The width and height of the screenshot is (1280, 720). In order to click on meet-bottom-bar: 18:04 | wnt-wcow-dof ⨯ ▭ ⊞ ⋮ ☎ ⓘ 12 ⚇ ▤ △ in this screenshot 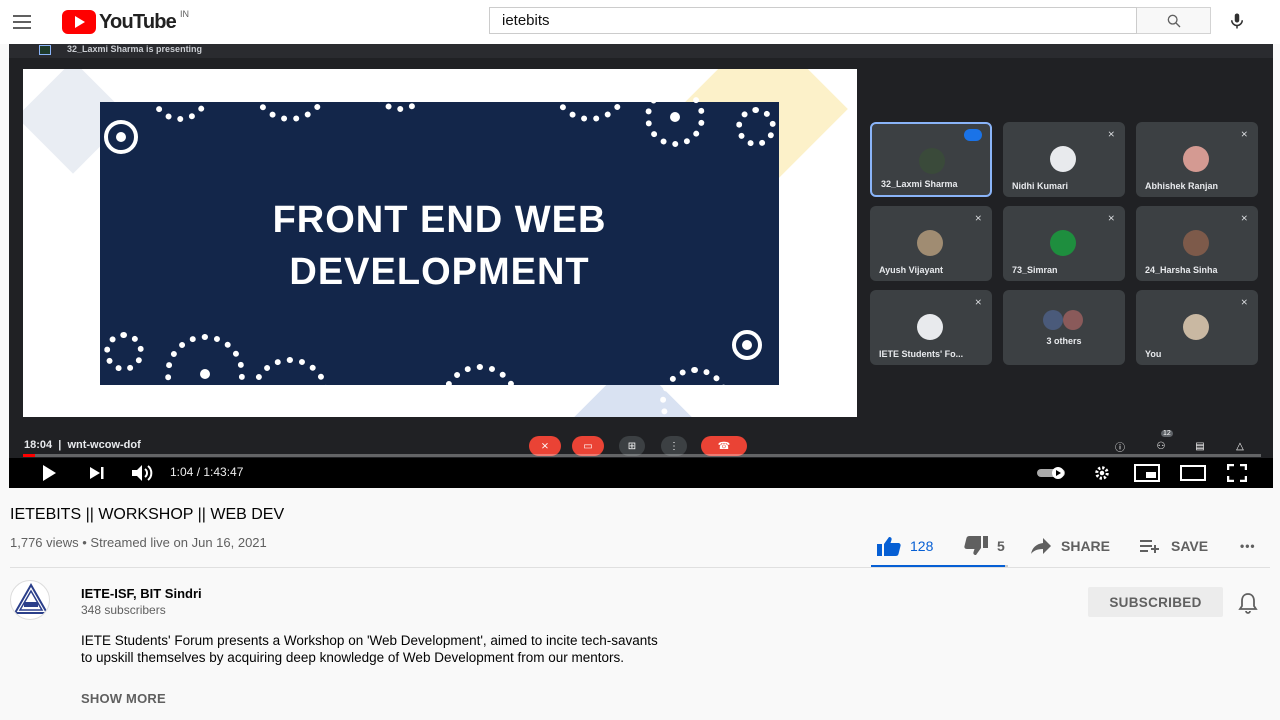, I will do `click(641, 443)`.